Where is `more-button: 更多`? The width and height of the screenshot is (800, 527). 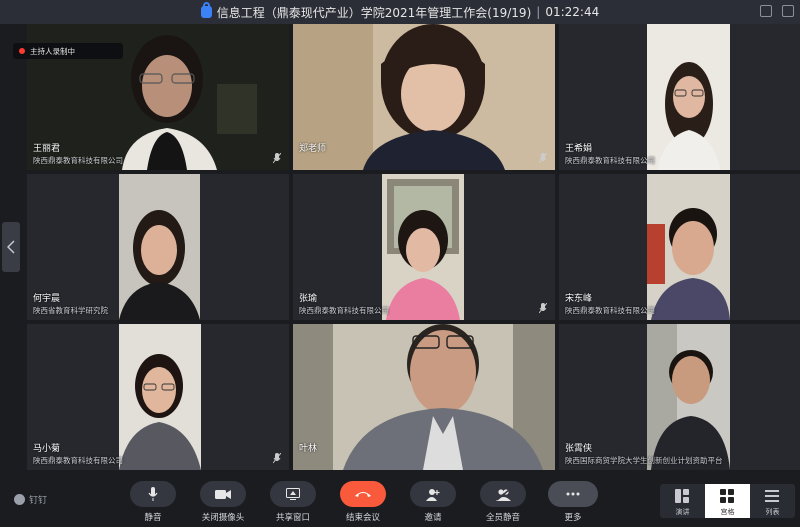 more-button: 更多 is located at coordinates (573, 502).